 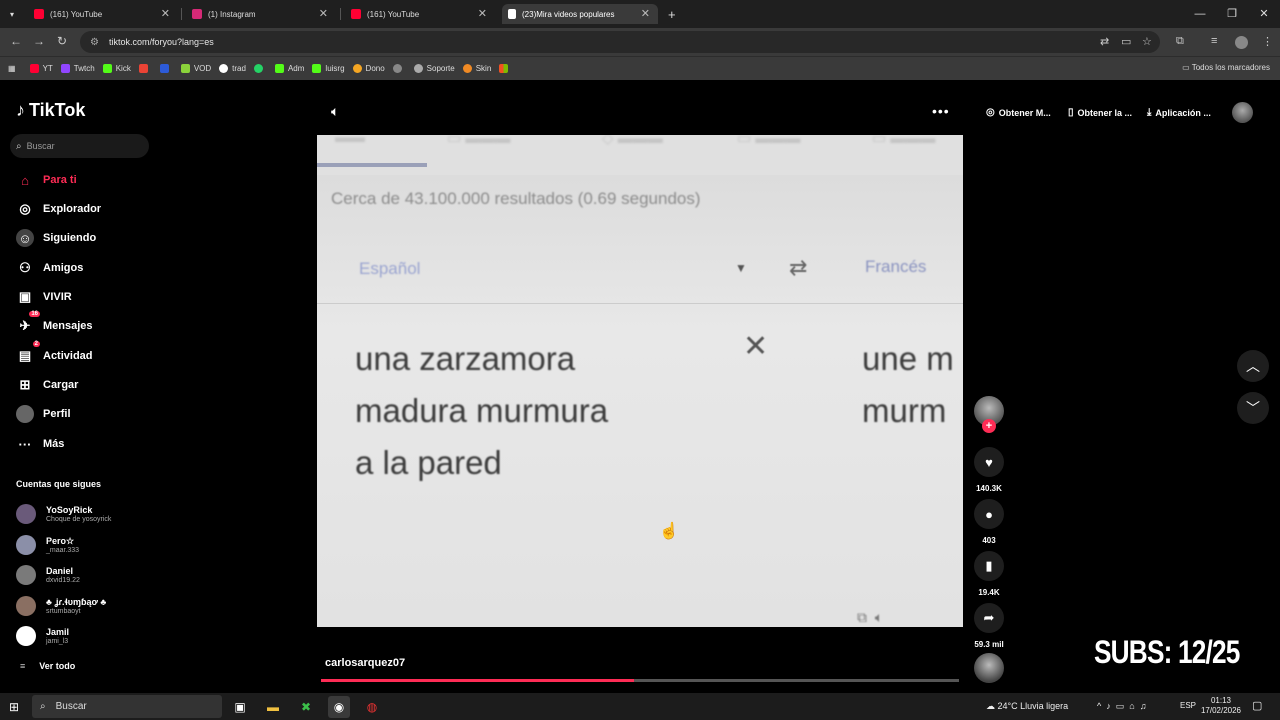 I want to click on menu-icon: ⋮, so click(x=1267, y=41).